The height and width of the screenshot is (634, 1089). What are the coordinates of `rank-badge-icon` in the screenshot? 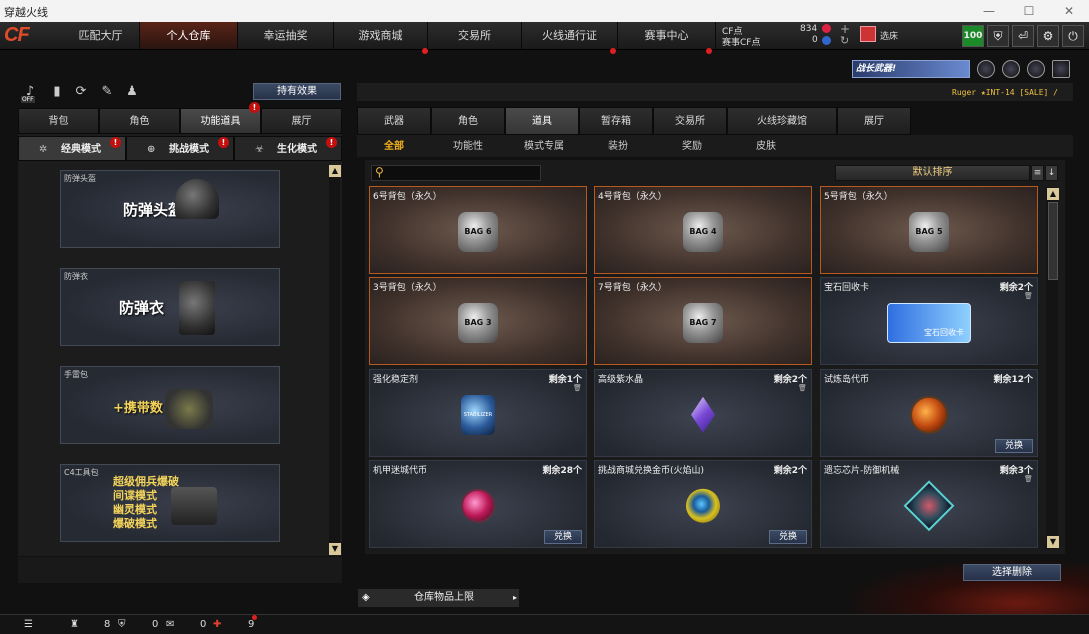 It's located at (986, 69).